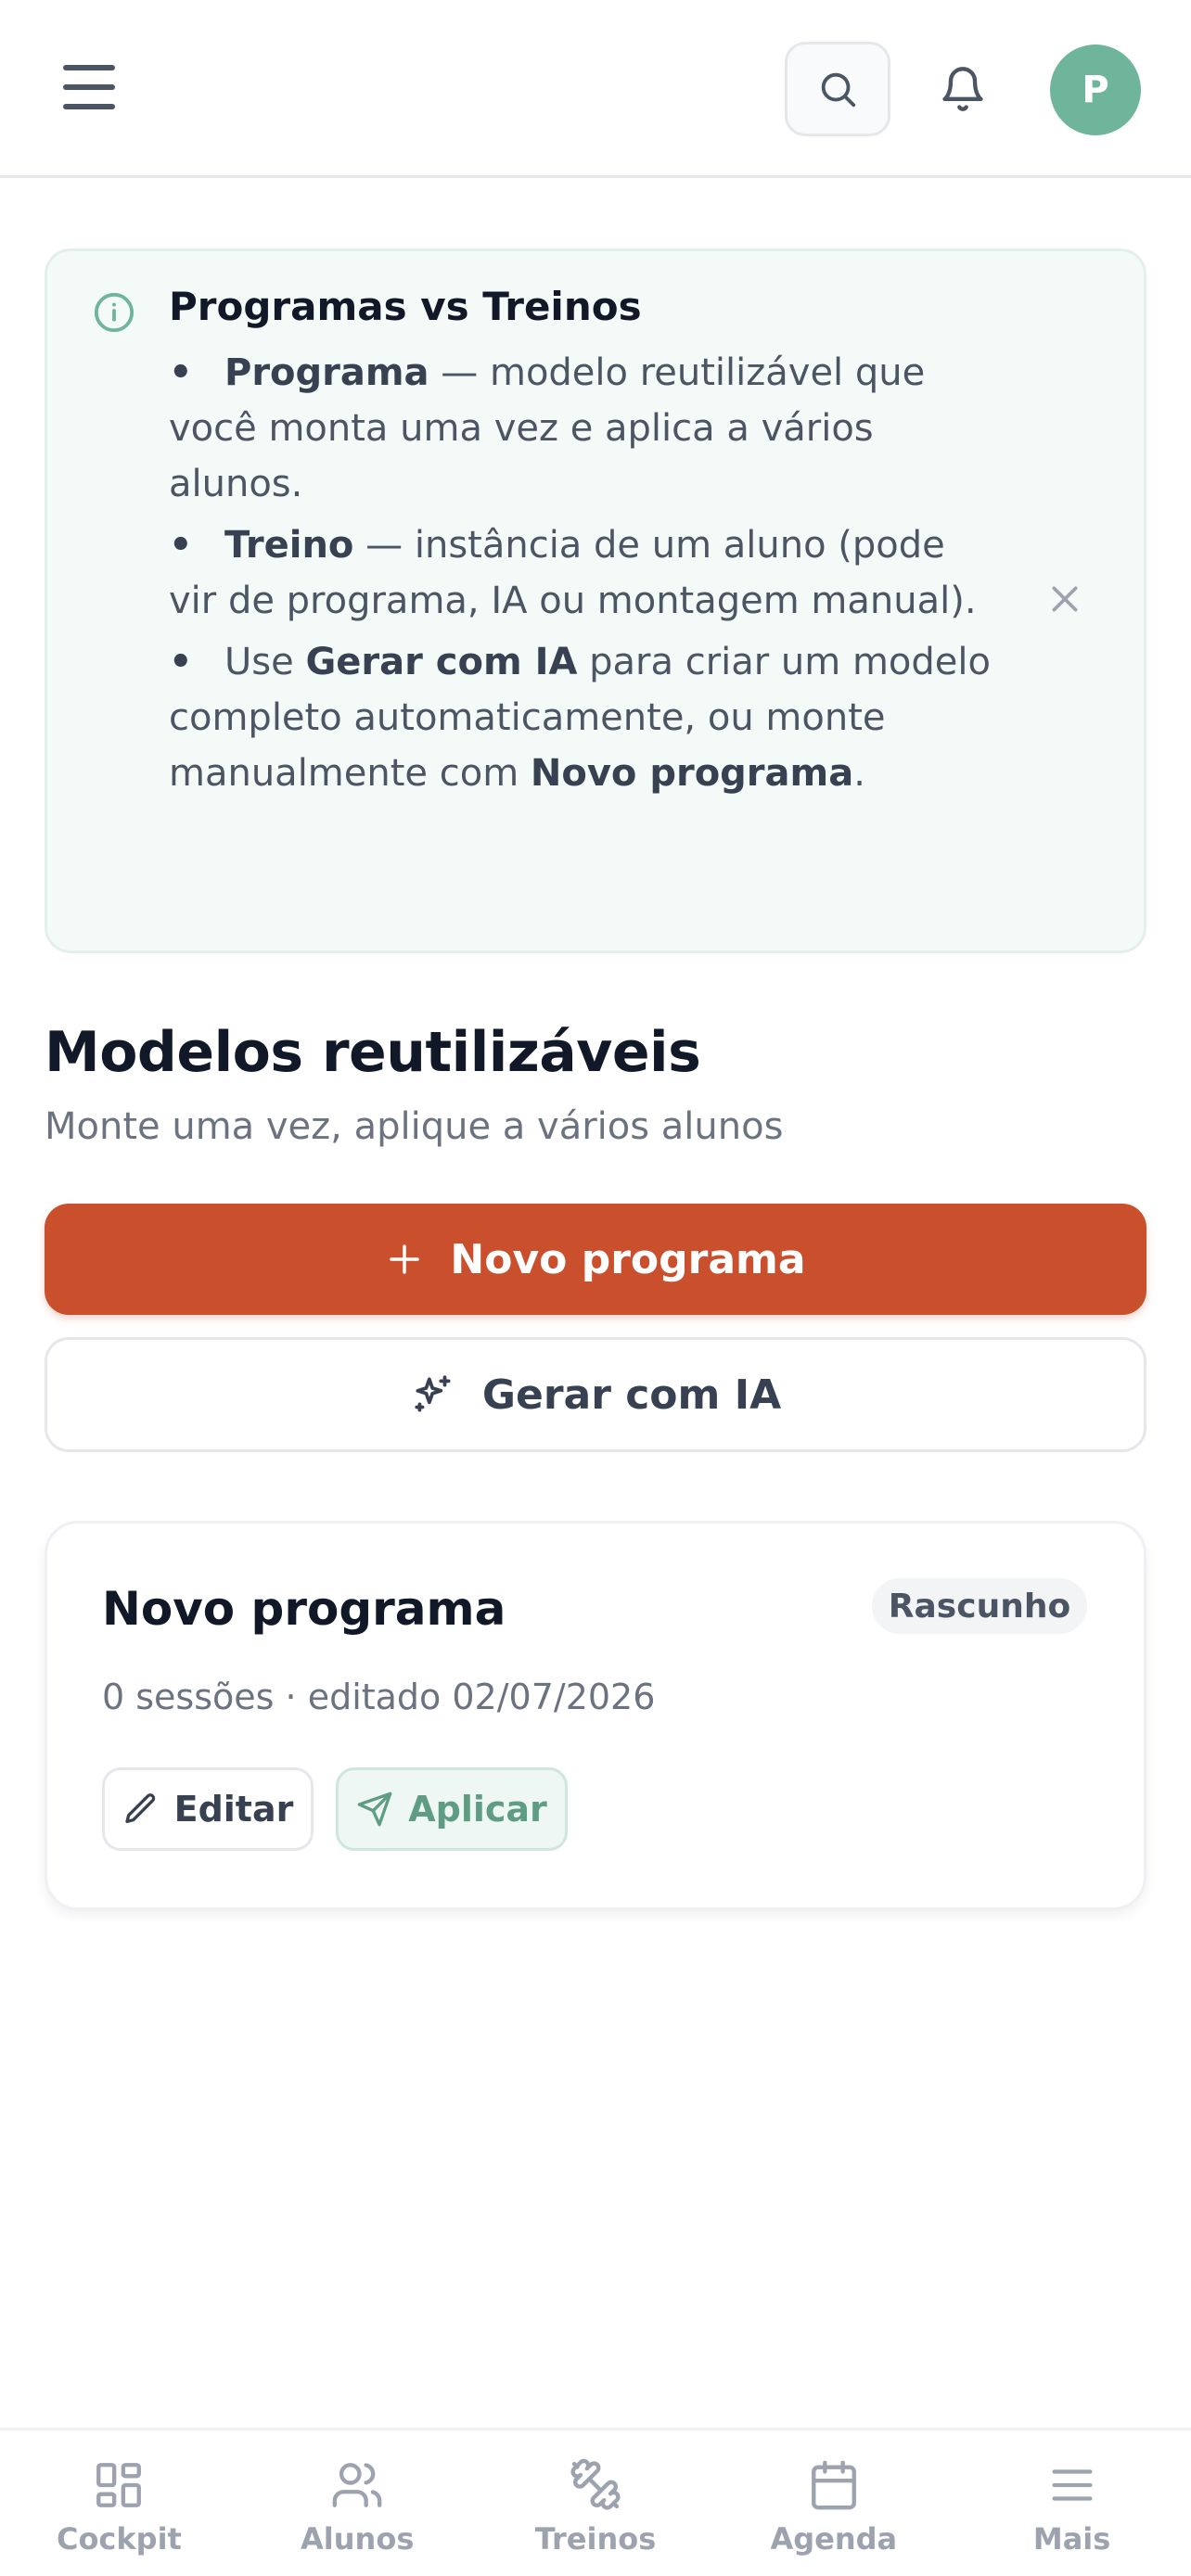 This screenshot has height=2576, width=1191. Describe the element at coordinates (1073, 2485) in the screenshot. I see `menu-icon` at that location.